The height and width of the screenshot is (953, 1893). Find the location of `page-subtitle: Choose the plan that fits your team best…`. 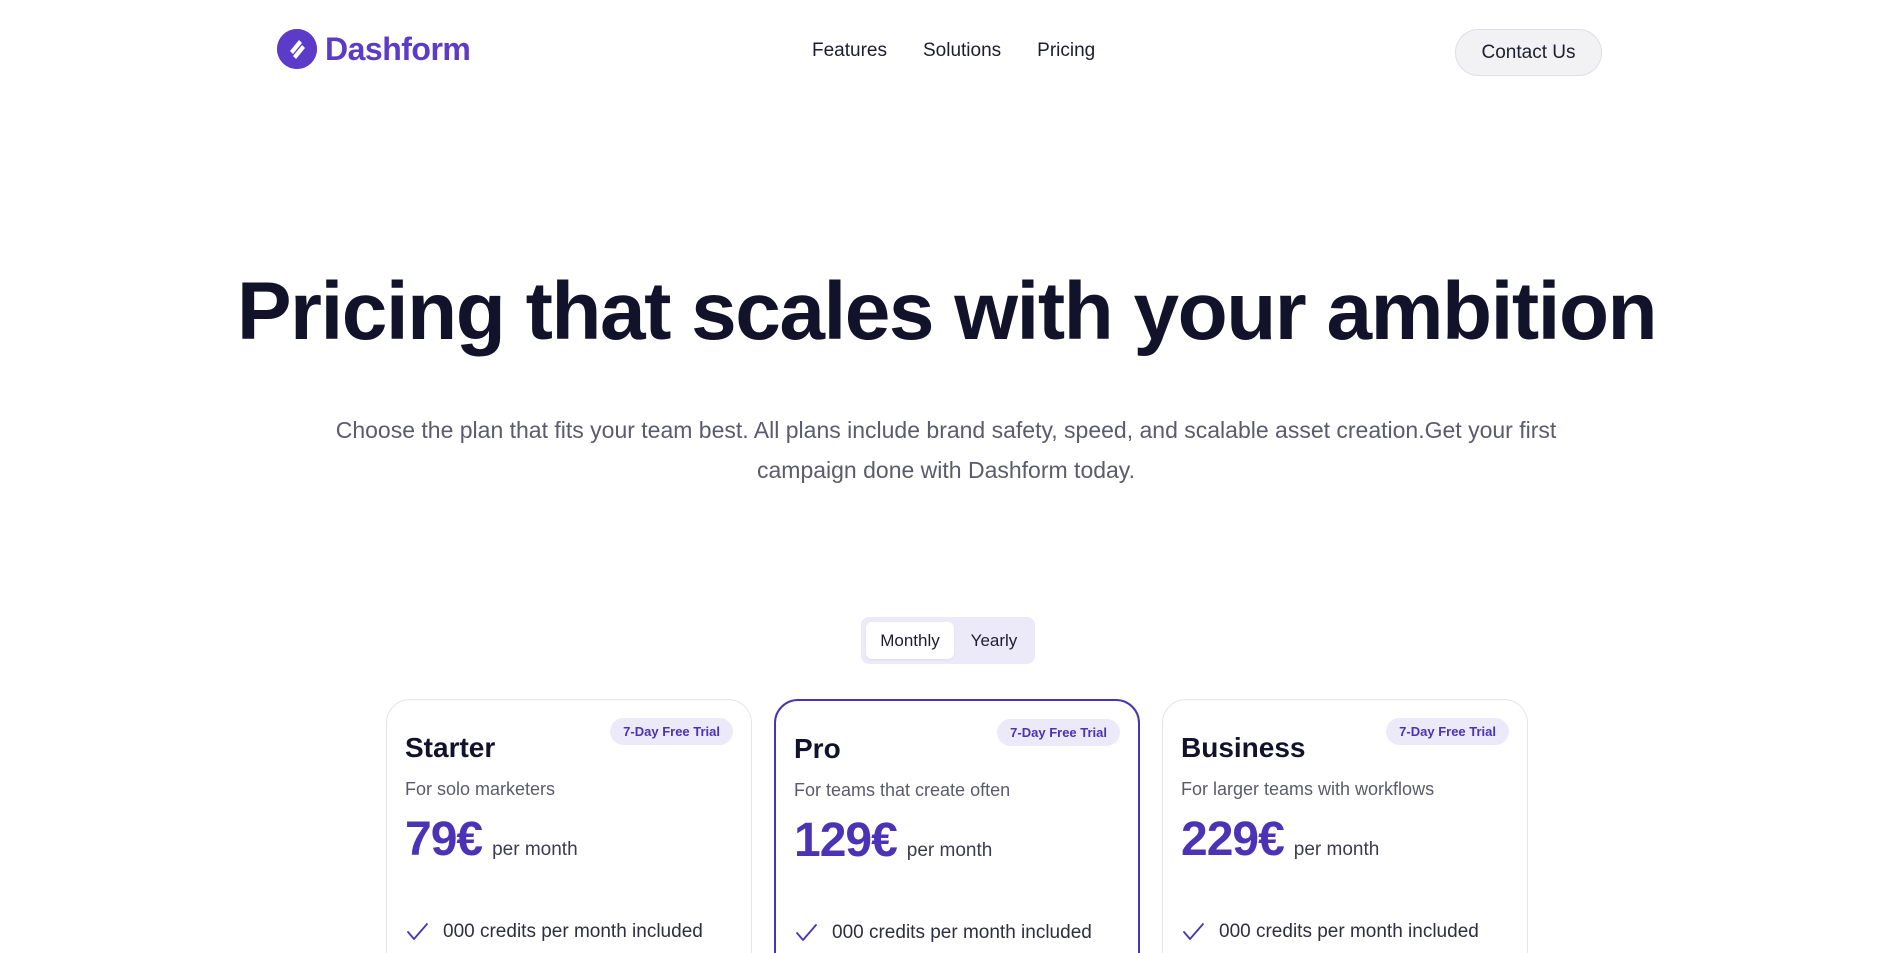

page-subtitle: Choose the plan that fits your team best… is located at coordinates (946, 450).